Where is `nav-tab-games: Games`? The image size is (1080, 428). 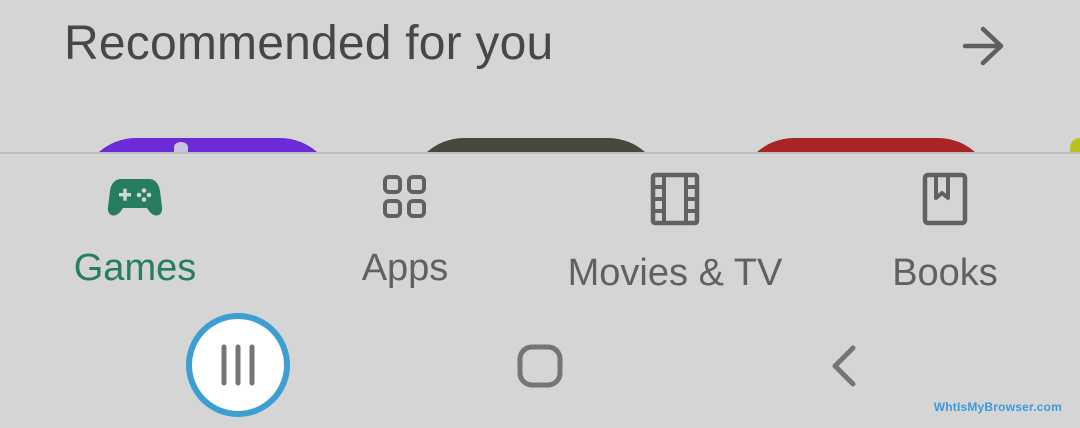 nav-tab-games: Games is located at coordinates (135, 231).